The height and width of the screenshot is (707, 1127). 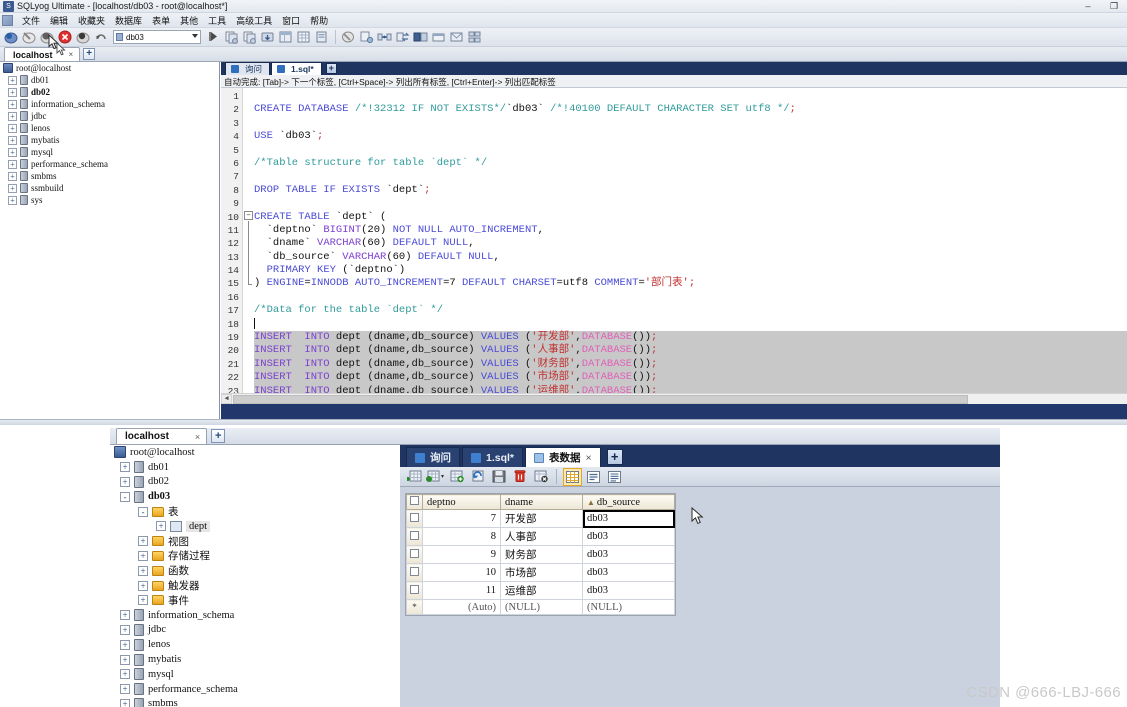 I want to click on cell-deptno: 9, so click(x=461, y=554).